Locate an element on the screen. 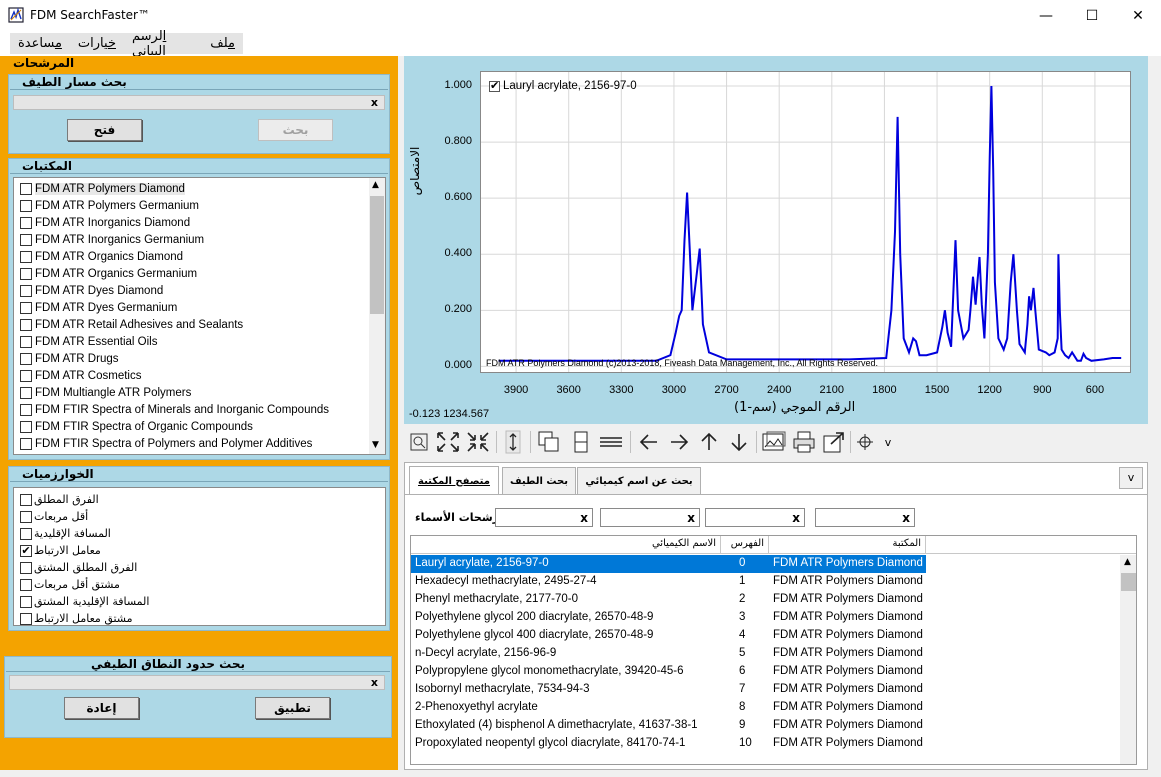  library-item: FDM Multiangle ATR Polymers is located at coordinates (105, 392).